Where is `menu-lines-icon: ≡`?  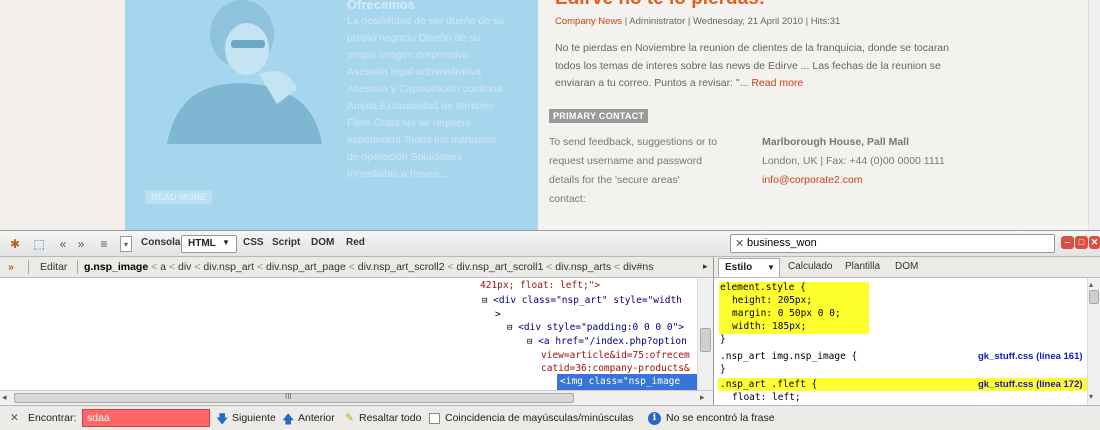 menu-lines-icon: ≡ is located at coordinates (104, 244).